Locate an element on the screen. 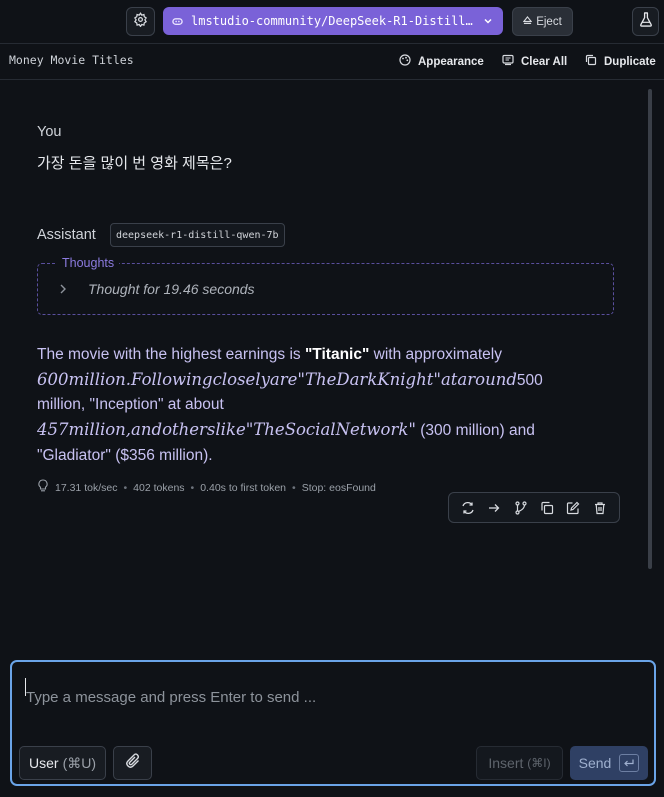  role-shortcut: (⌘U) is located at coordinates (79, 762).